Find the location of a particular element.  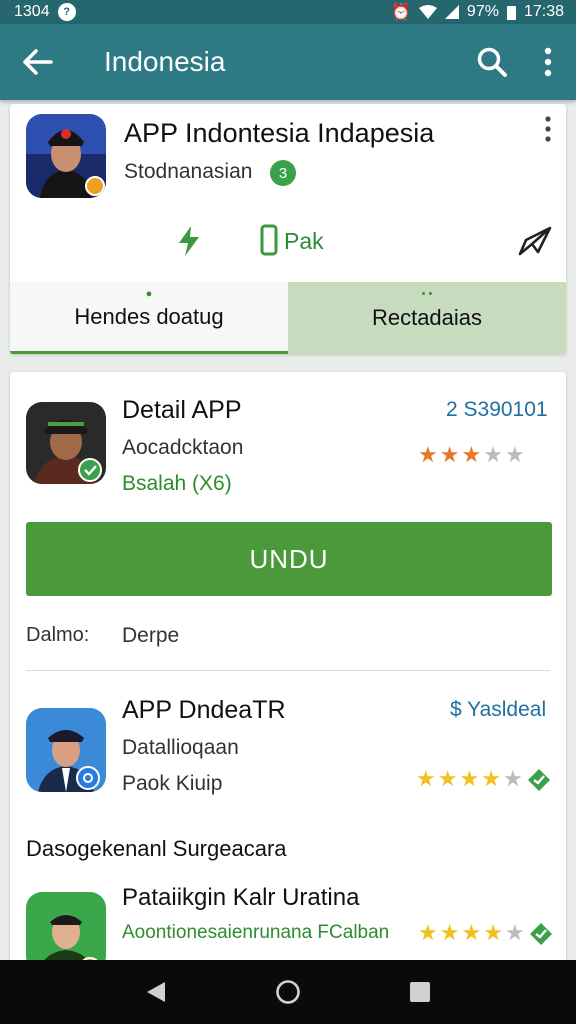

search-icon is located at coordinates (492, 62).